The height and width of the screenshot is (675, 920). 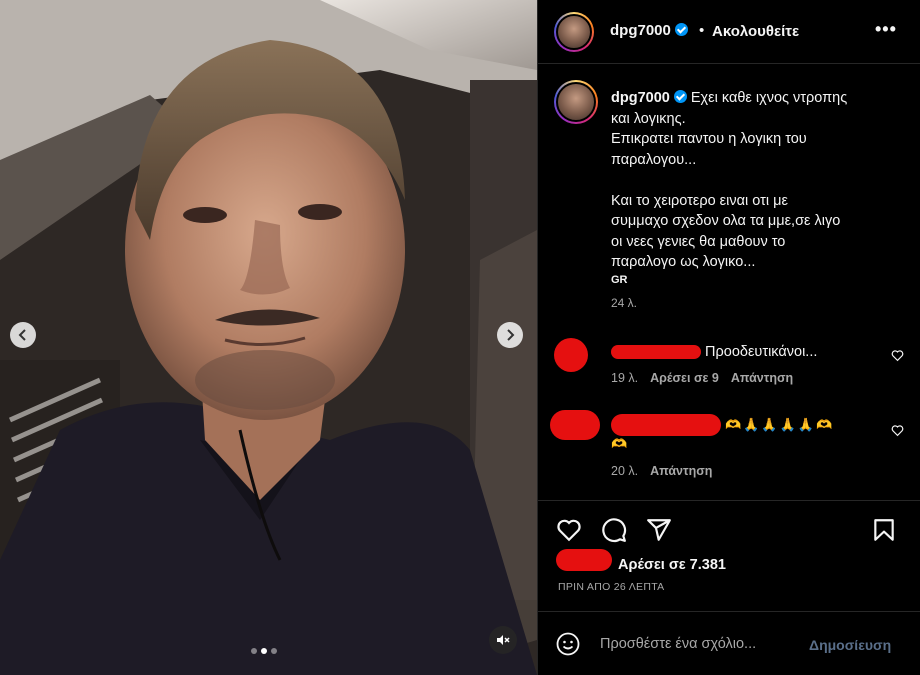 I want to click on comment-likes: Αρέσει σε 9, so click(x=684, y=378).